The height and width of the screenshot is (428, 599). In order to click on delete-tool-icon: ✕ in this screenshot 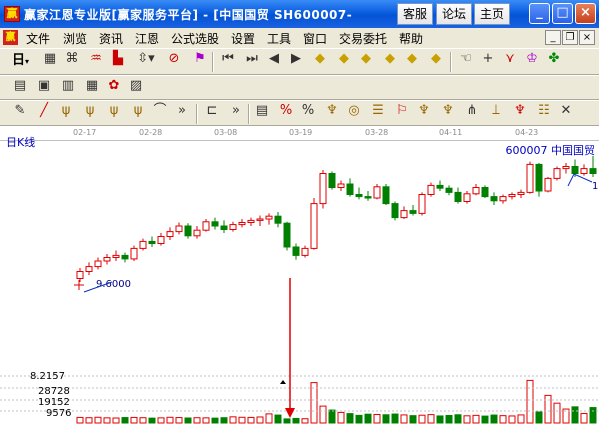, I will do `click(566, 111)`.